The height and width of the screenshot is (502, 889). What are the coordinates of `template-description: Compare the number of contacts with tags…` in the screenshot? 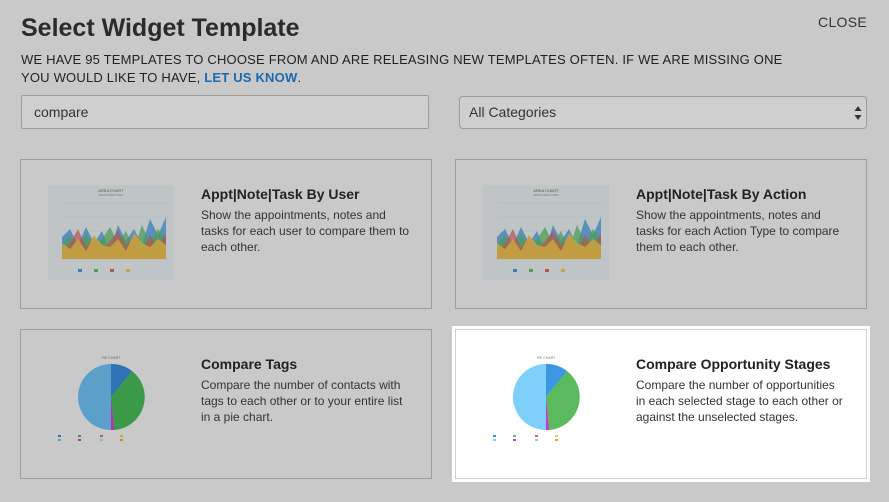 It's located at (302, 401).